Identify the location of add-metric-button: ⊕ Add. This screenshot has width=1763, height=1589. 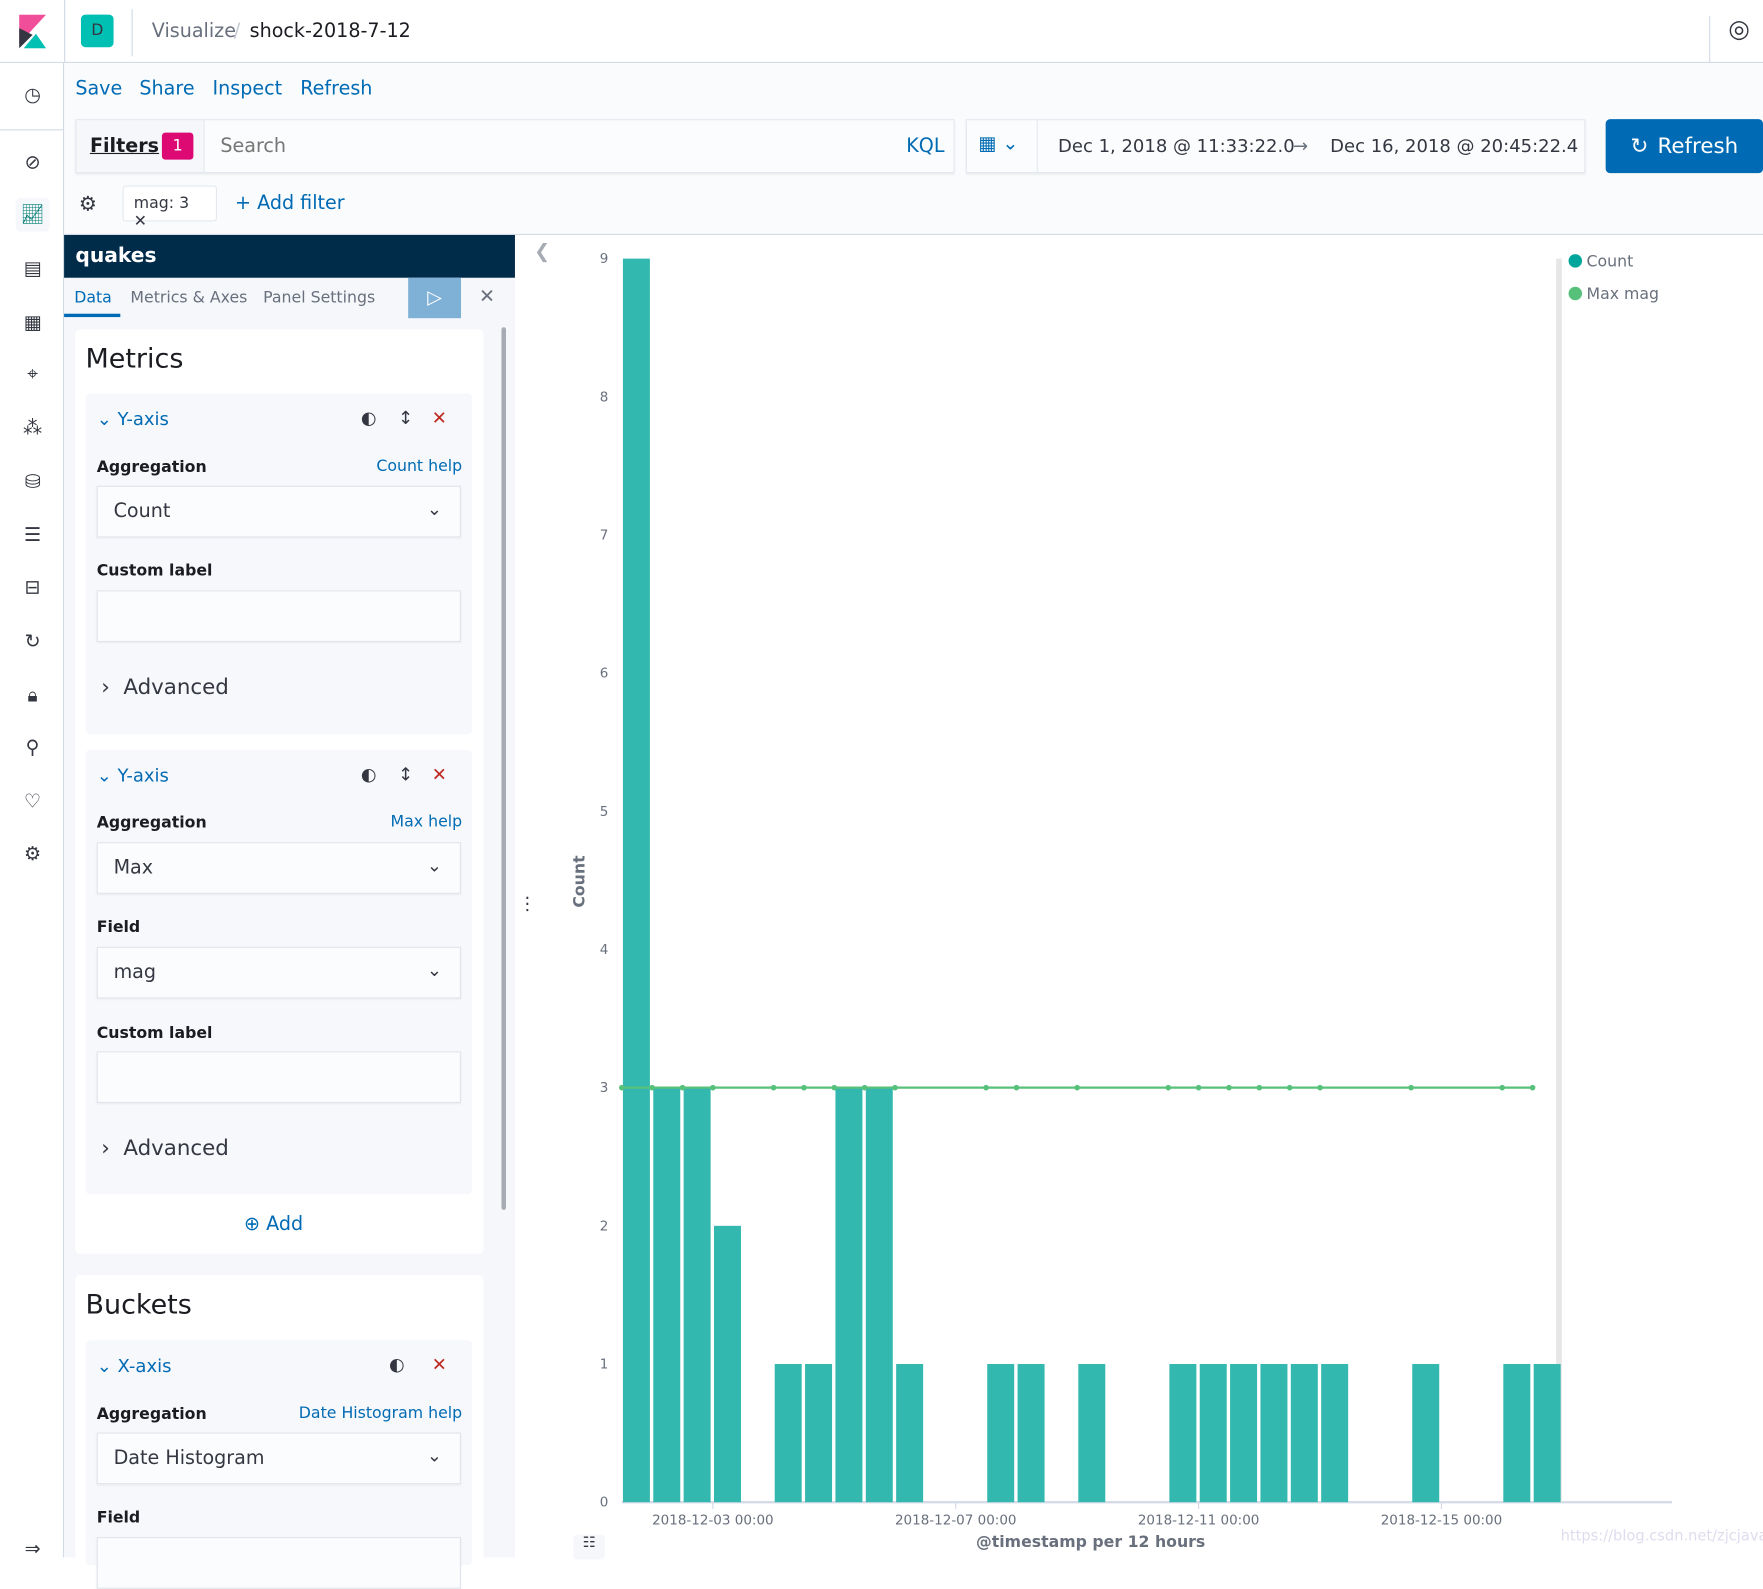
(273, 1224).